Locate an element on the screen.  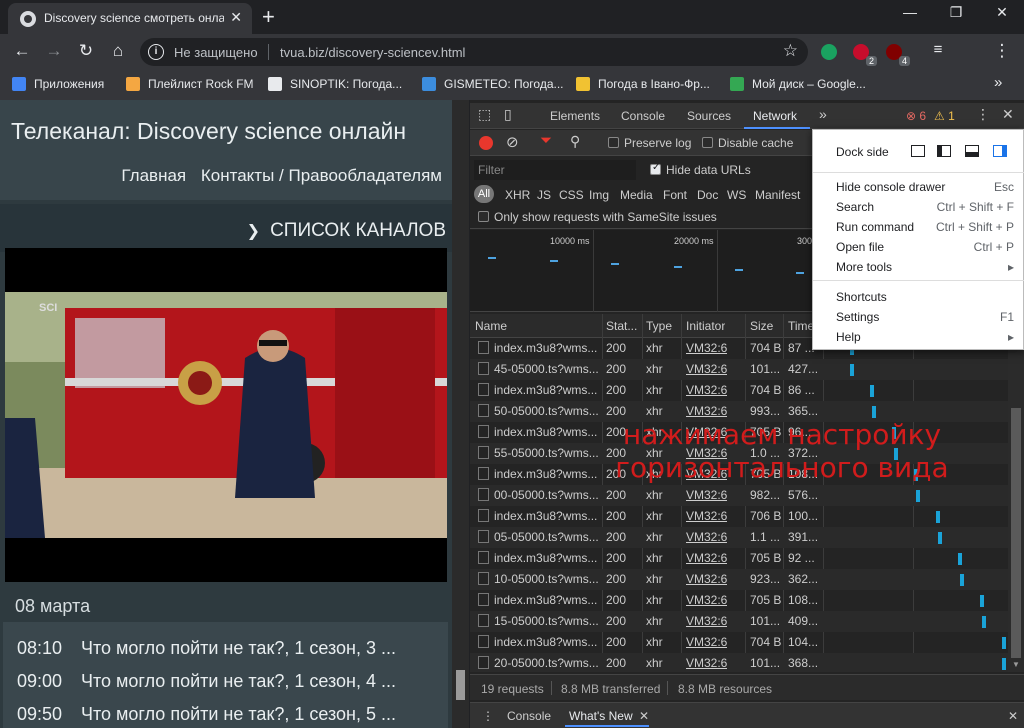
ublock-icon: 4 is located at coordinates (898, 55).